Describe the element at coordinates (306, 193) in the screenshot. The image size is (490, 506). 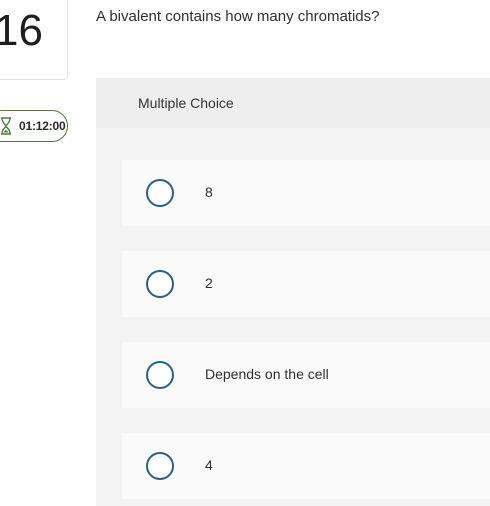
I see `answer-option: 8` at that location.